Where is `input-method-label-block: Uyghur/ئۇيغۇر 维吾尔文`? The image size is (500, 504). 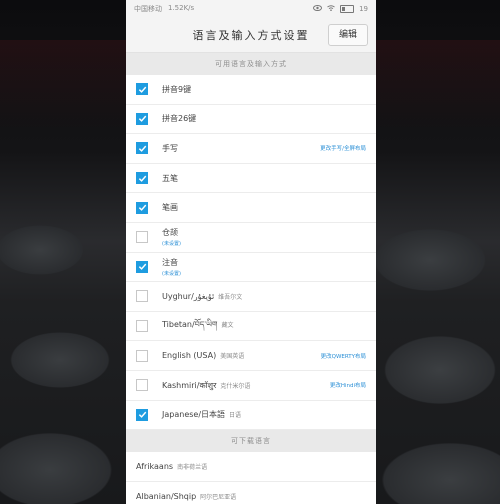 input-method-label-block: Uyghur/ئۇيغۇر 维吾尔文 is located at coordinates (202, 296).